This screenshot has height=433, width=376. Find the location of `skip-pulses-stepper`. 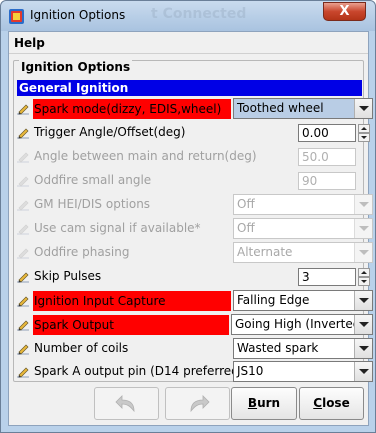

skip-pulses-stepper is located at coordinates (364, 277).